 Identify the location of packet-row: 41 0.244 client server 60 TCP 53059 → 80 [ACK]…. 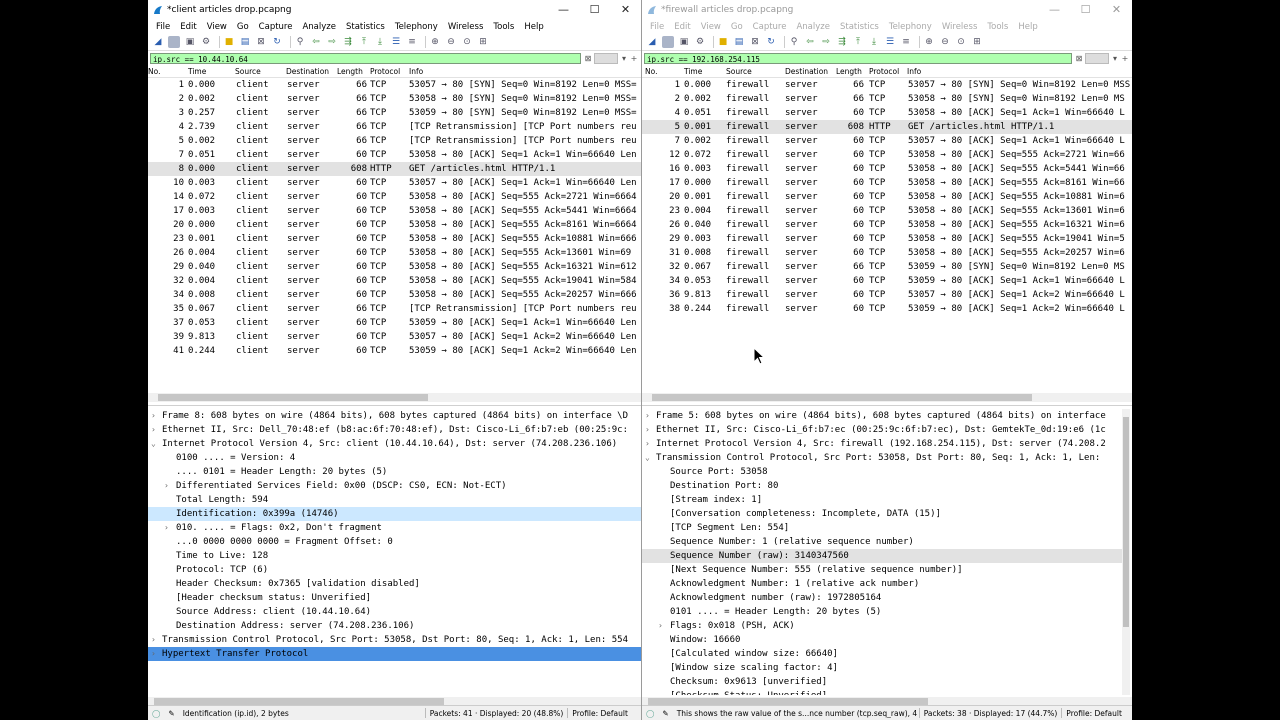
(394, 351).